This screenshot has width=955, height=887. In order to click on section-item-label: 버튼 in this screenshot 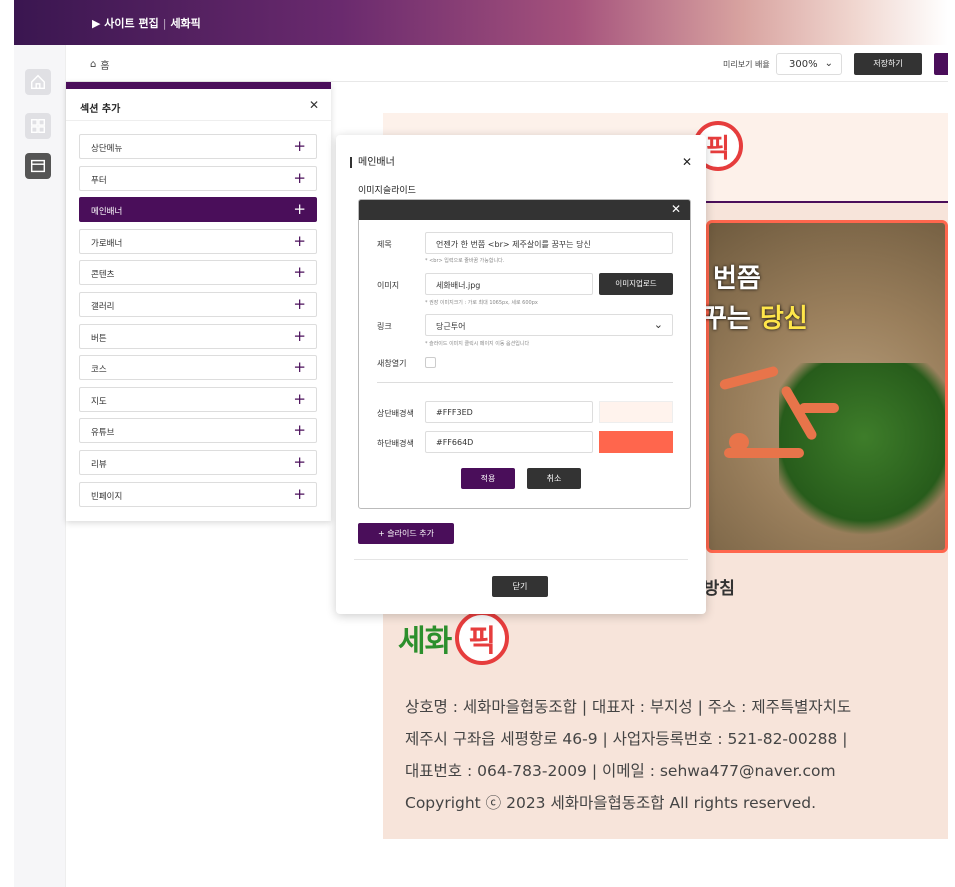, I will do `click(99, 338)`.